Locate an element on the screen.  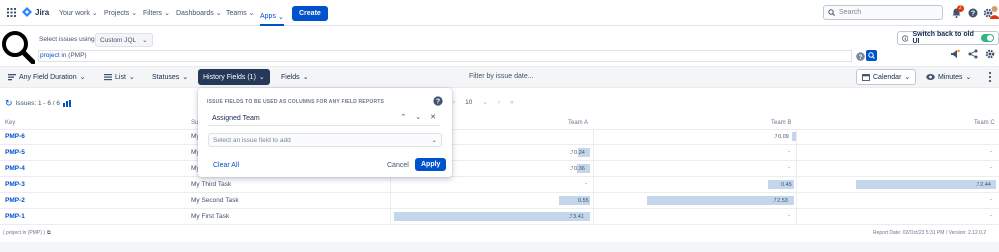
team-a-value: 0.55 is located at coordinates (583, 201).